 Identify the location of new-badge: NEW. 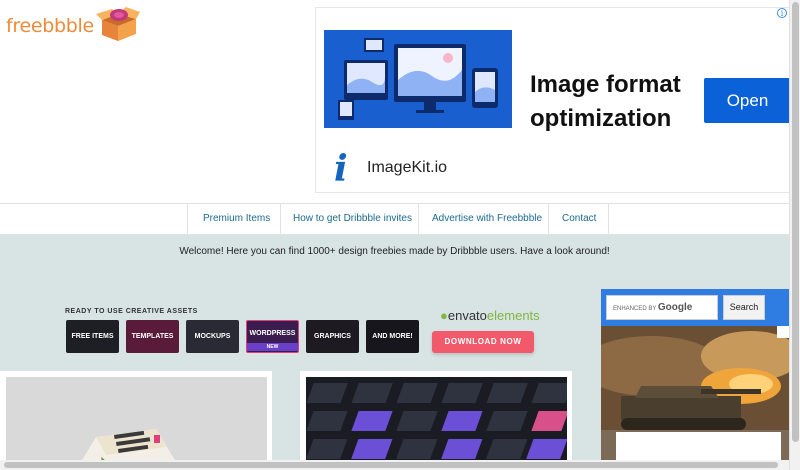
(272, 347).